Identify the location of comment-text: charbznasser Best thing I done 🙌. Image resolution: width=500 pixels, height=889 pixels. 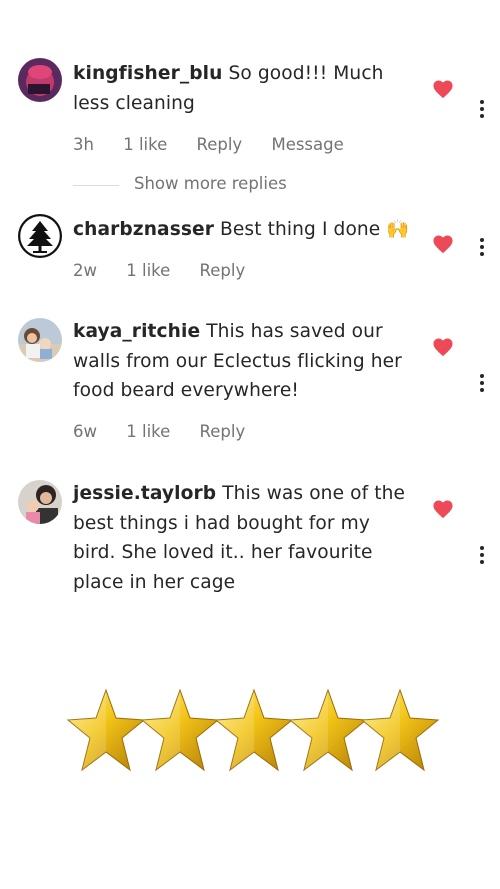
(245, 230).